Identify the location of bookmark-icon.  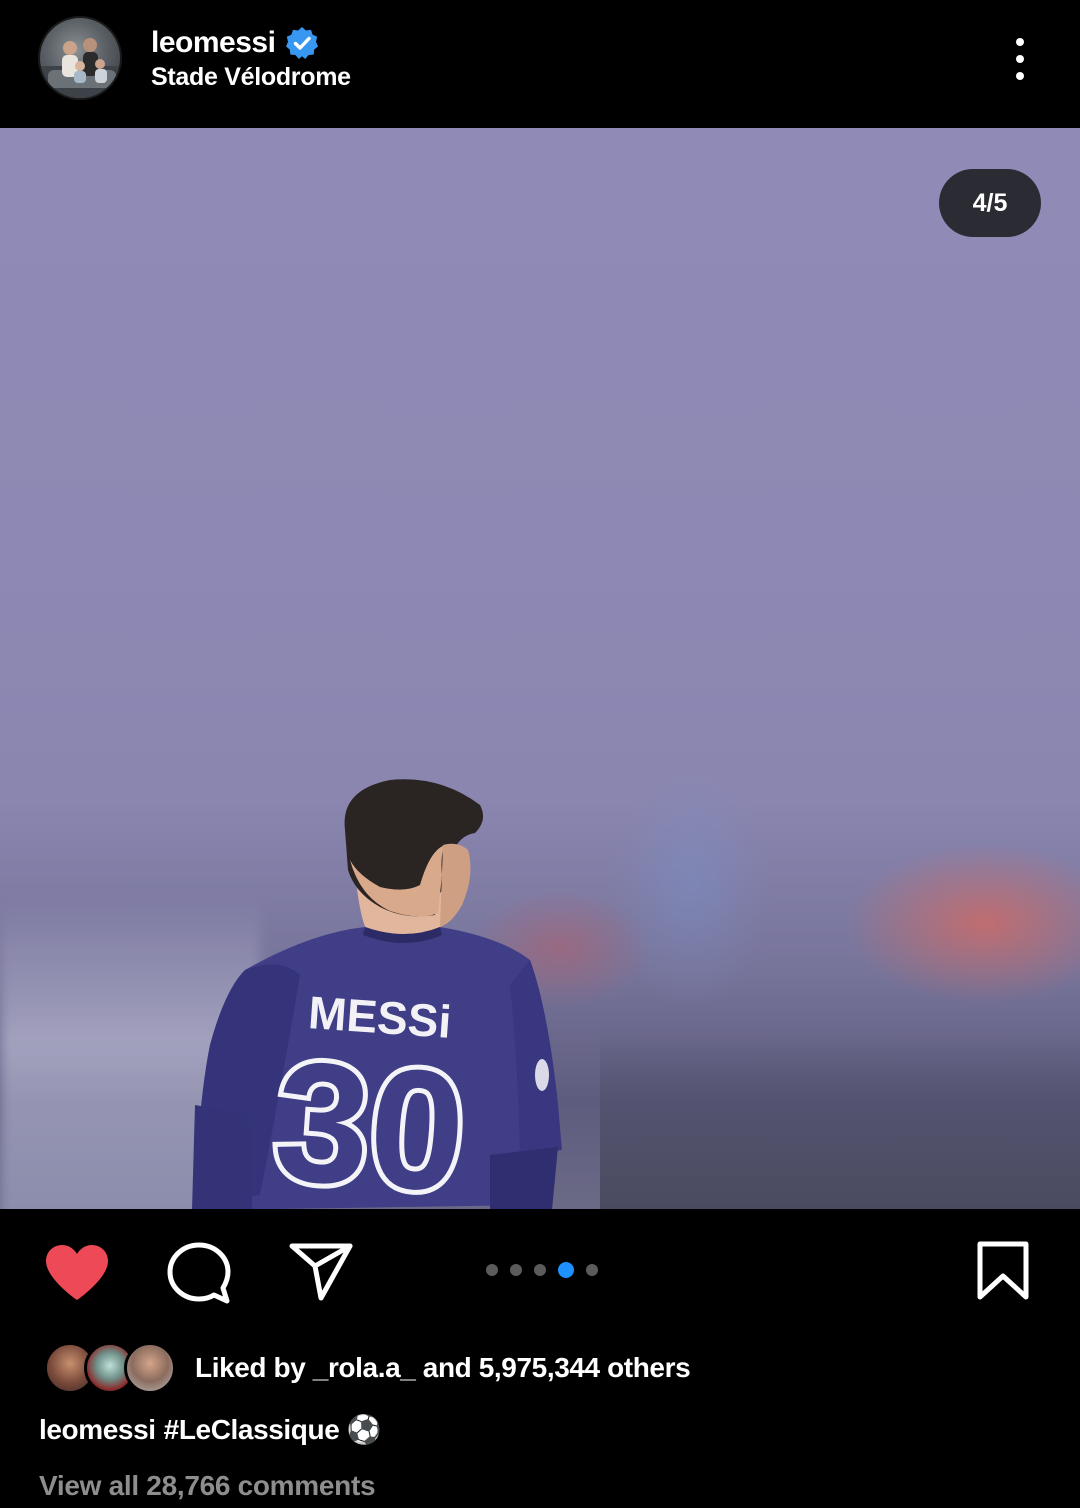
(1003, 1271).